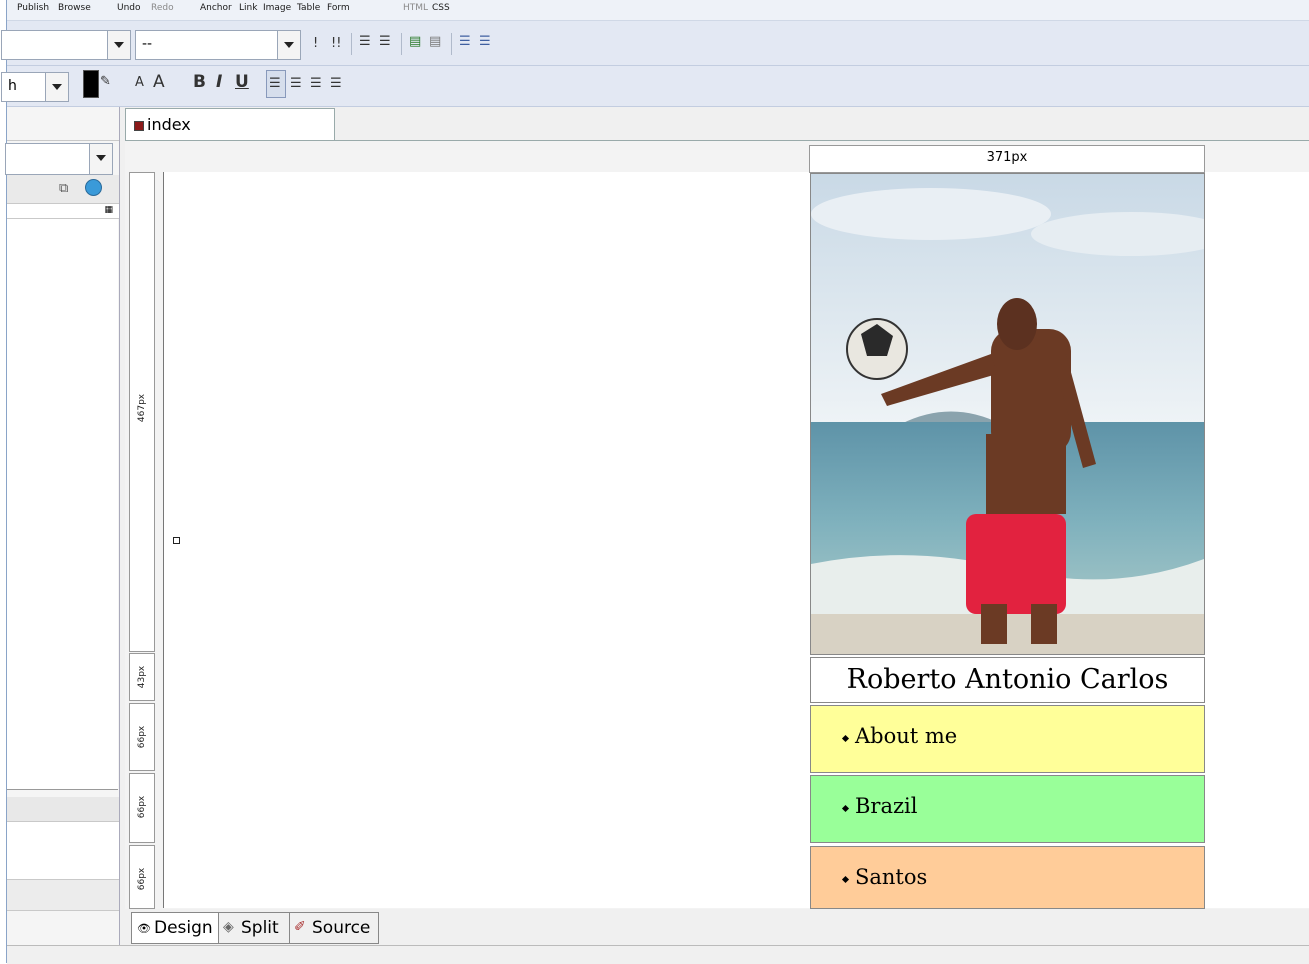 This screenshot has height=964, width=1309. I want to click on side-panel-section, so click(63, 809).